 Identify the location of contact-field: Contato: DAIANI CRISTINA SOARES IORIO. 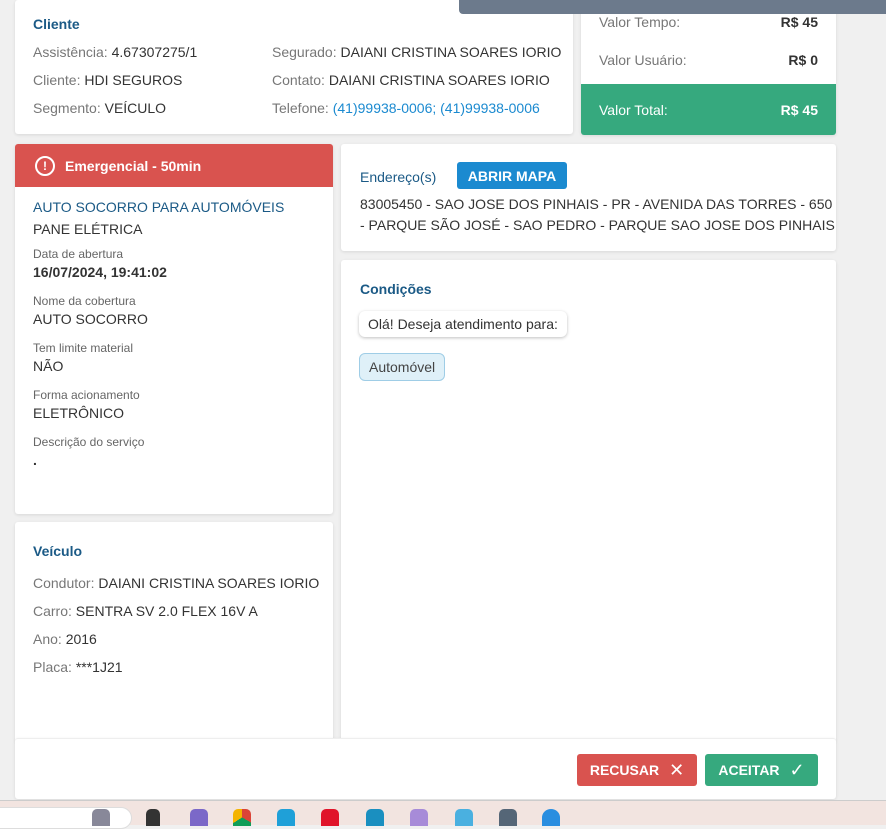
(411, 80).